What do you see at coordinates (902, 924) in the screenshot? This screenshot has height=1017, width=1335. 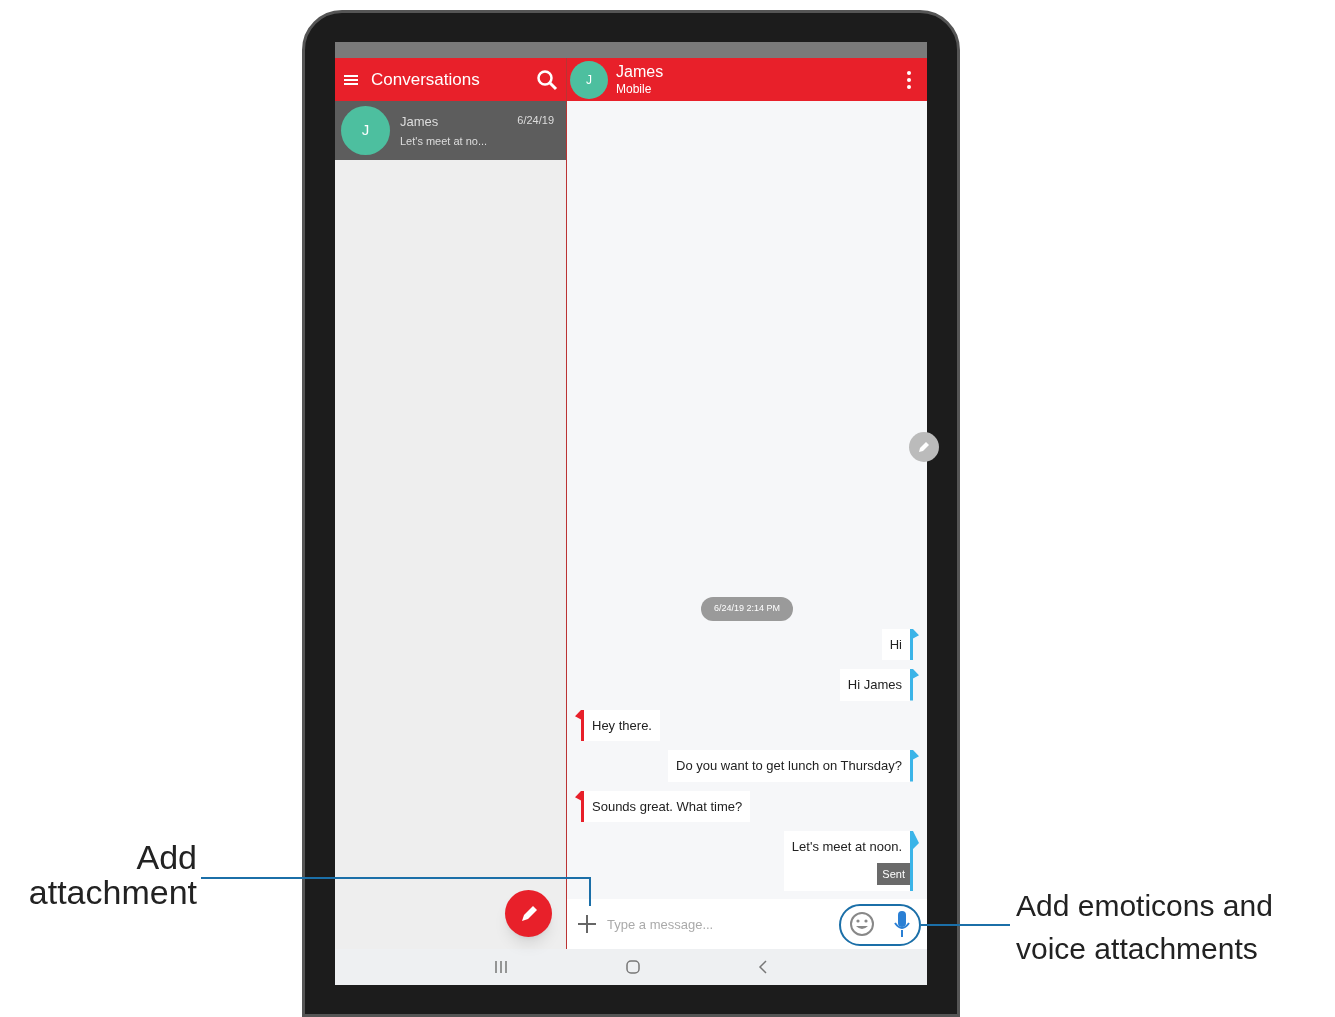 I see `microphone-icon` at bounding box center [902, 924].